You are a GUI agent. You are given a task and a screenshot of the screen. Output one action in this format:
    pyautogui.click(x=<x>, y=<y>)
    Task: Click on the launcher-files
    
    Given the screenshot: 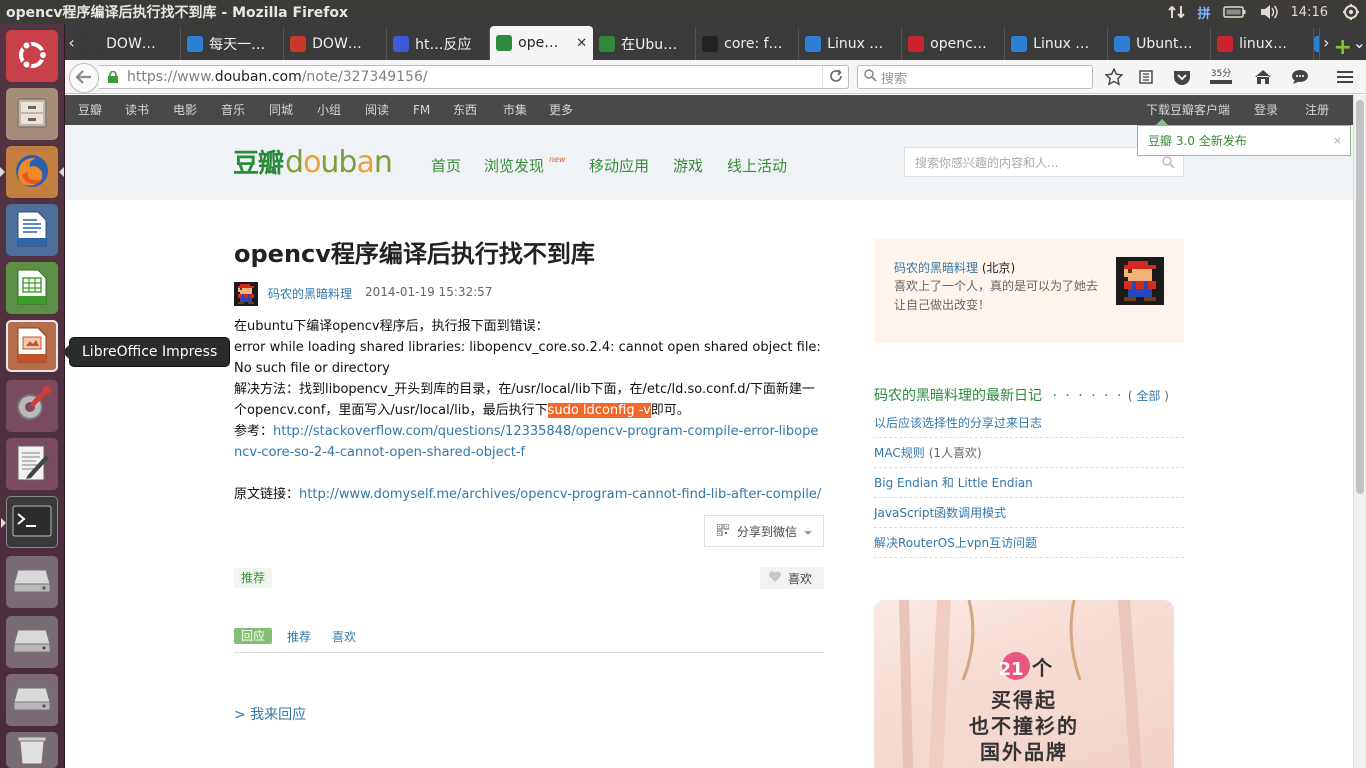 What is the action you would take?
    pyautogui.click(x=32, y=114)
    